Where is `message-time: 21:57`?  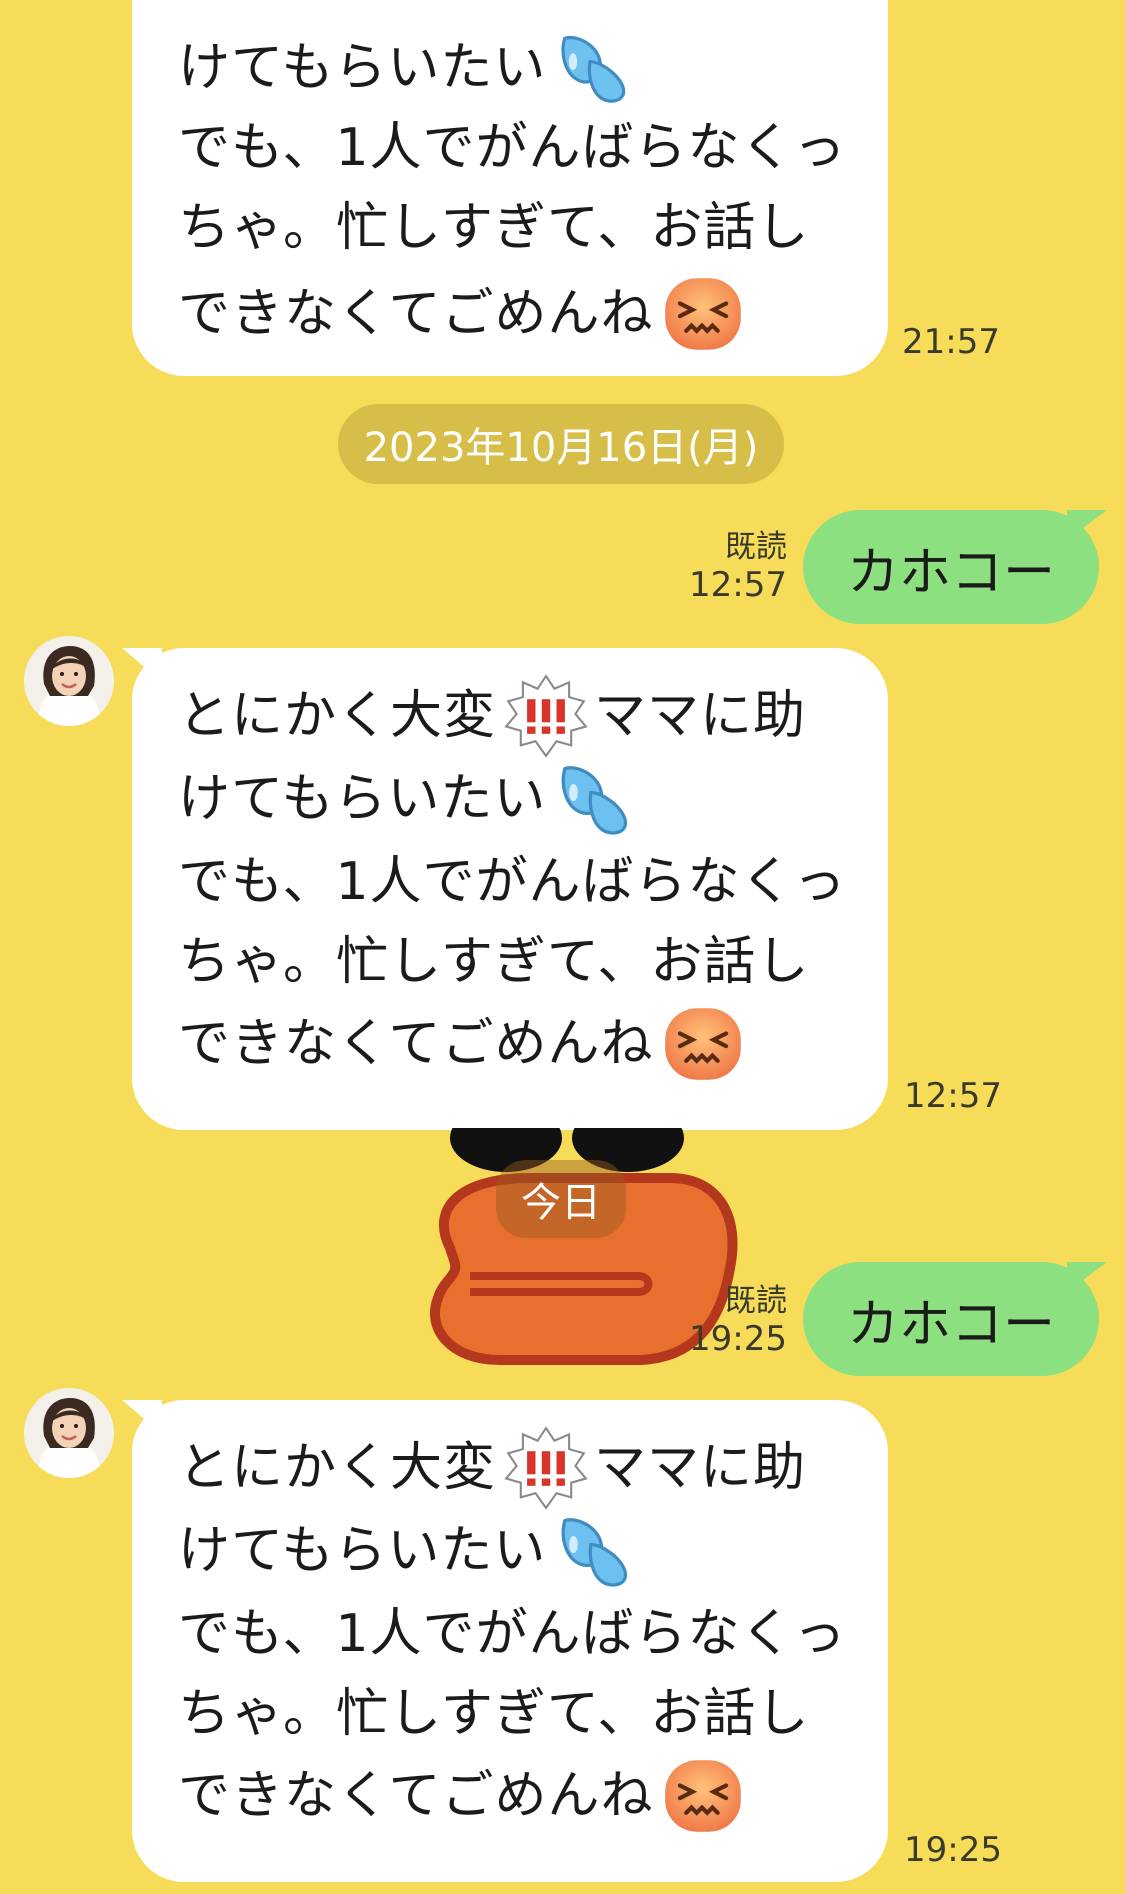 message-time: 21:57 is located at coordinates (951, 342).